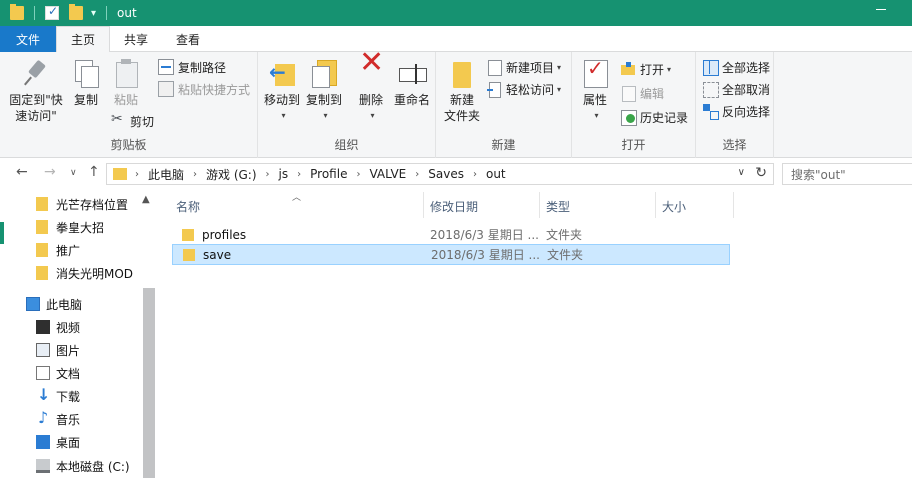 The width and height of the screenshot is (912, 486). I want to click on history-button: 历史记录, so click(654, 117).